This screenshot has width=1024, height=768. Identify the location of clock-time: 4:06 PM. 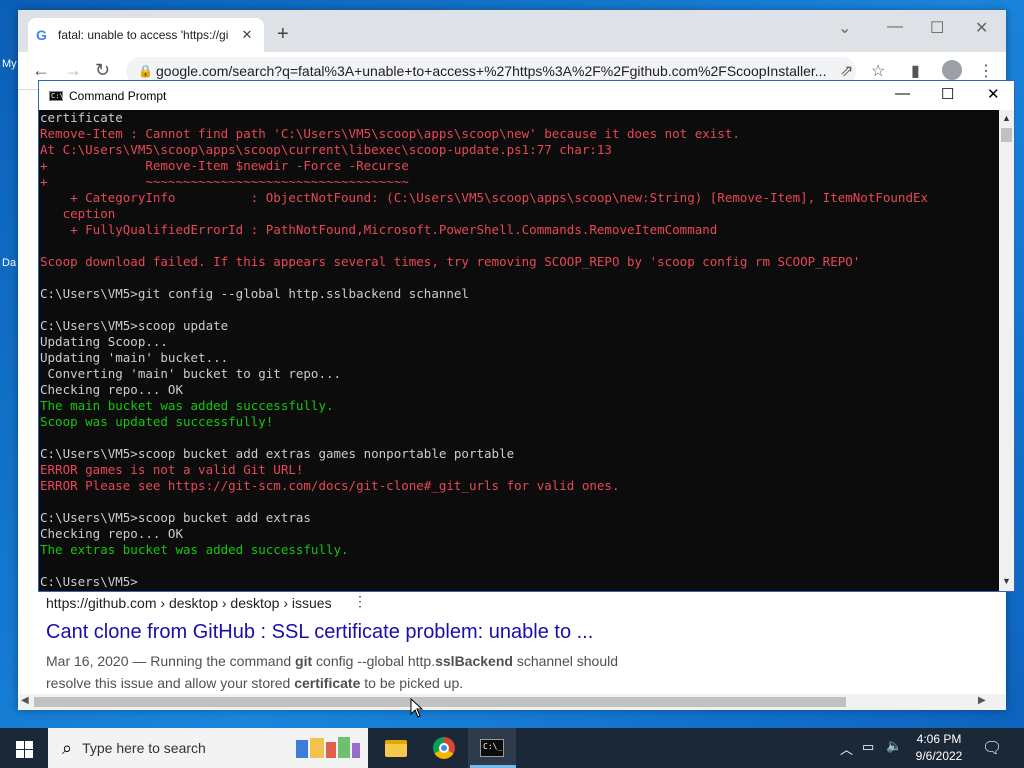
(939, 739).